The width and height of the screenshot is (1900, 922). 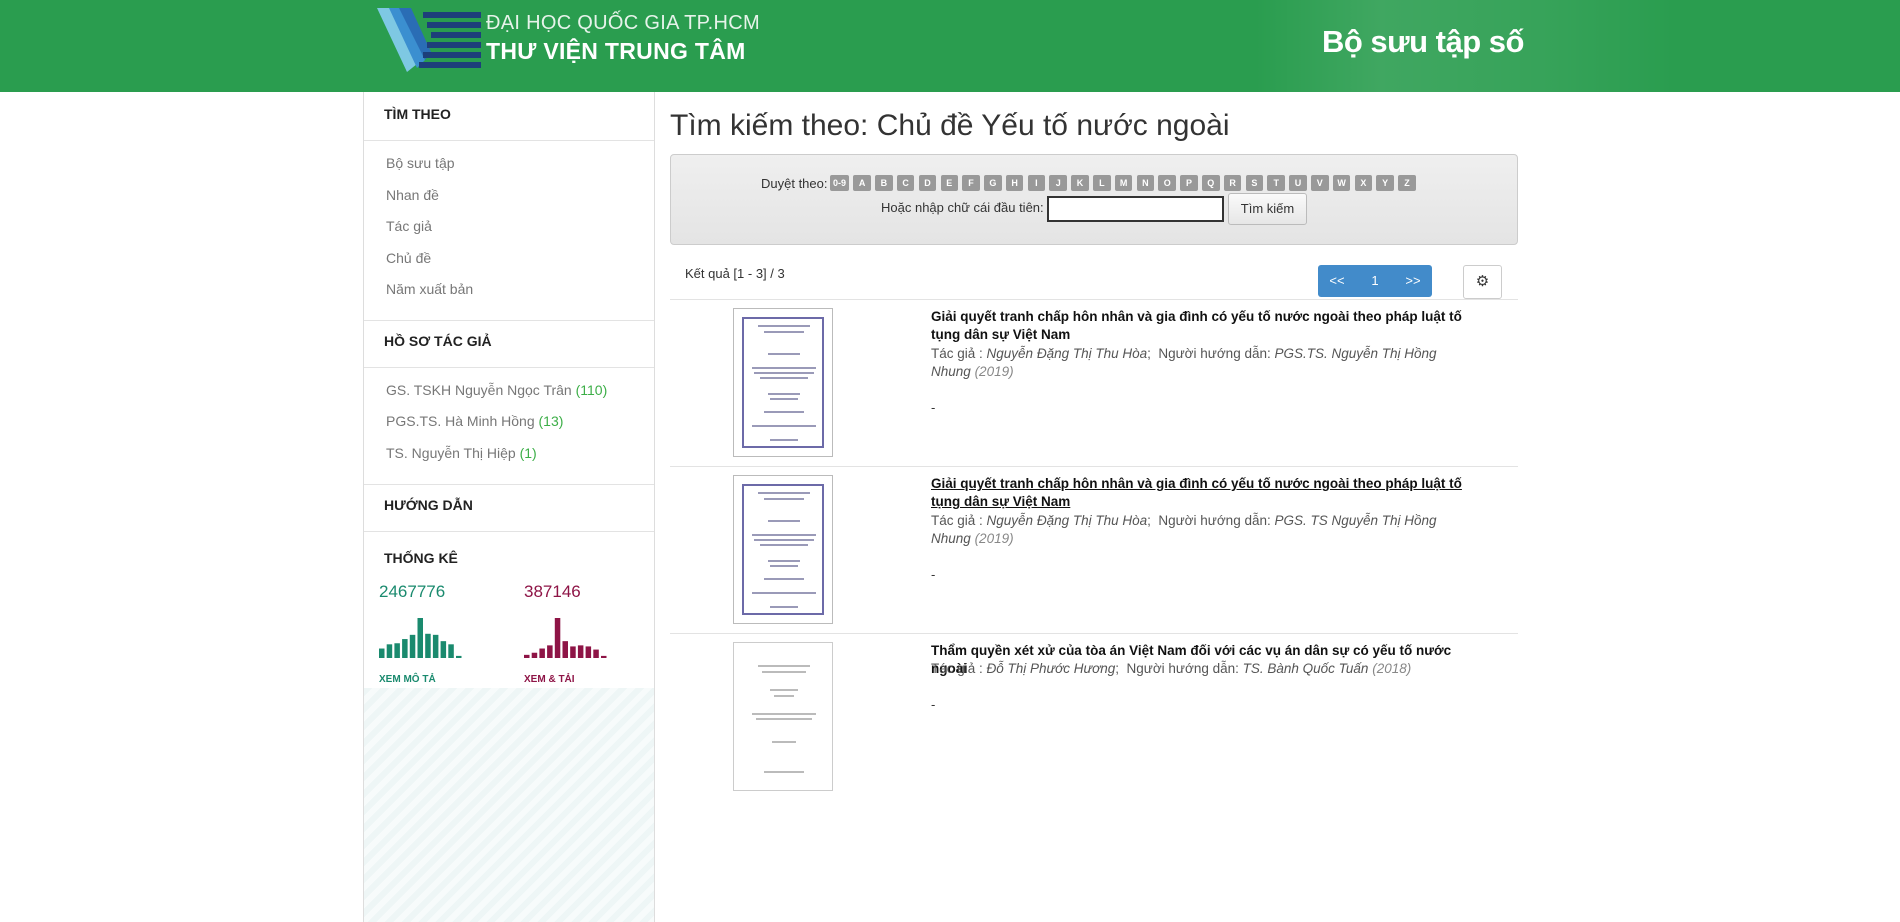 I want to click on author-profile-name: PGS.TS. Hà Minh Hồng, so click(x=460, y=421).